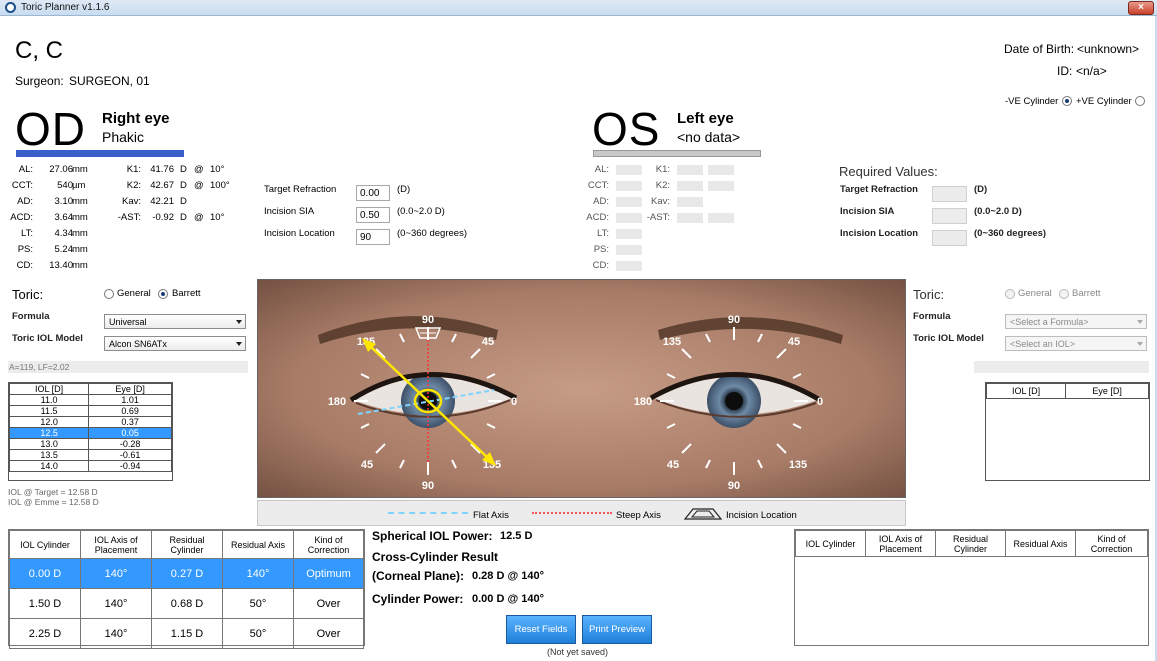 The image size is (1157, 661). I want to click on table-row: 12.0 0.37, so click(90, 422).